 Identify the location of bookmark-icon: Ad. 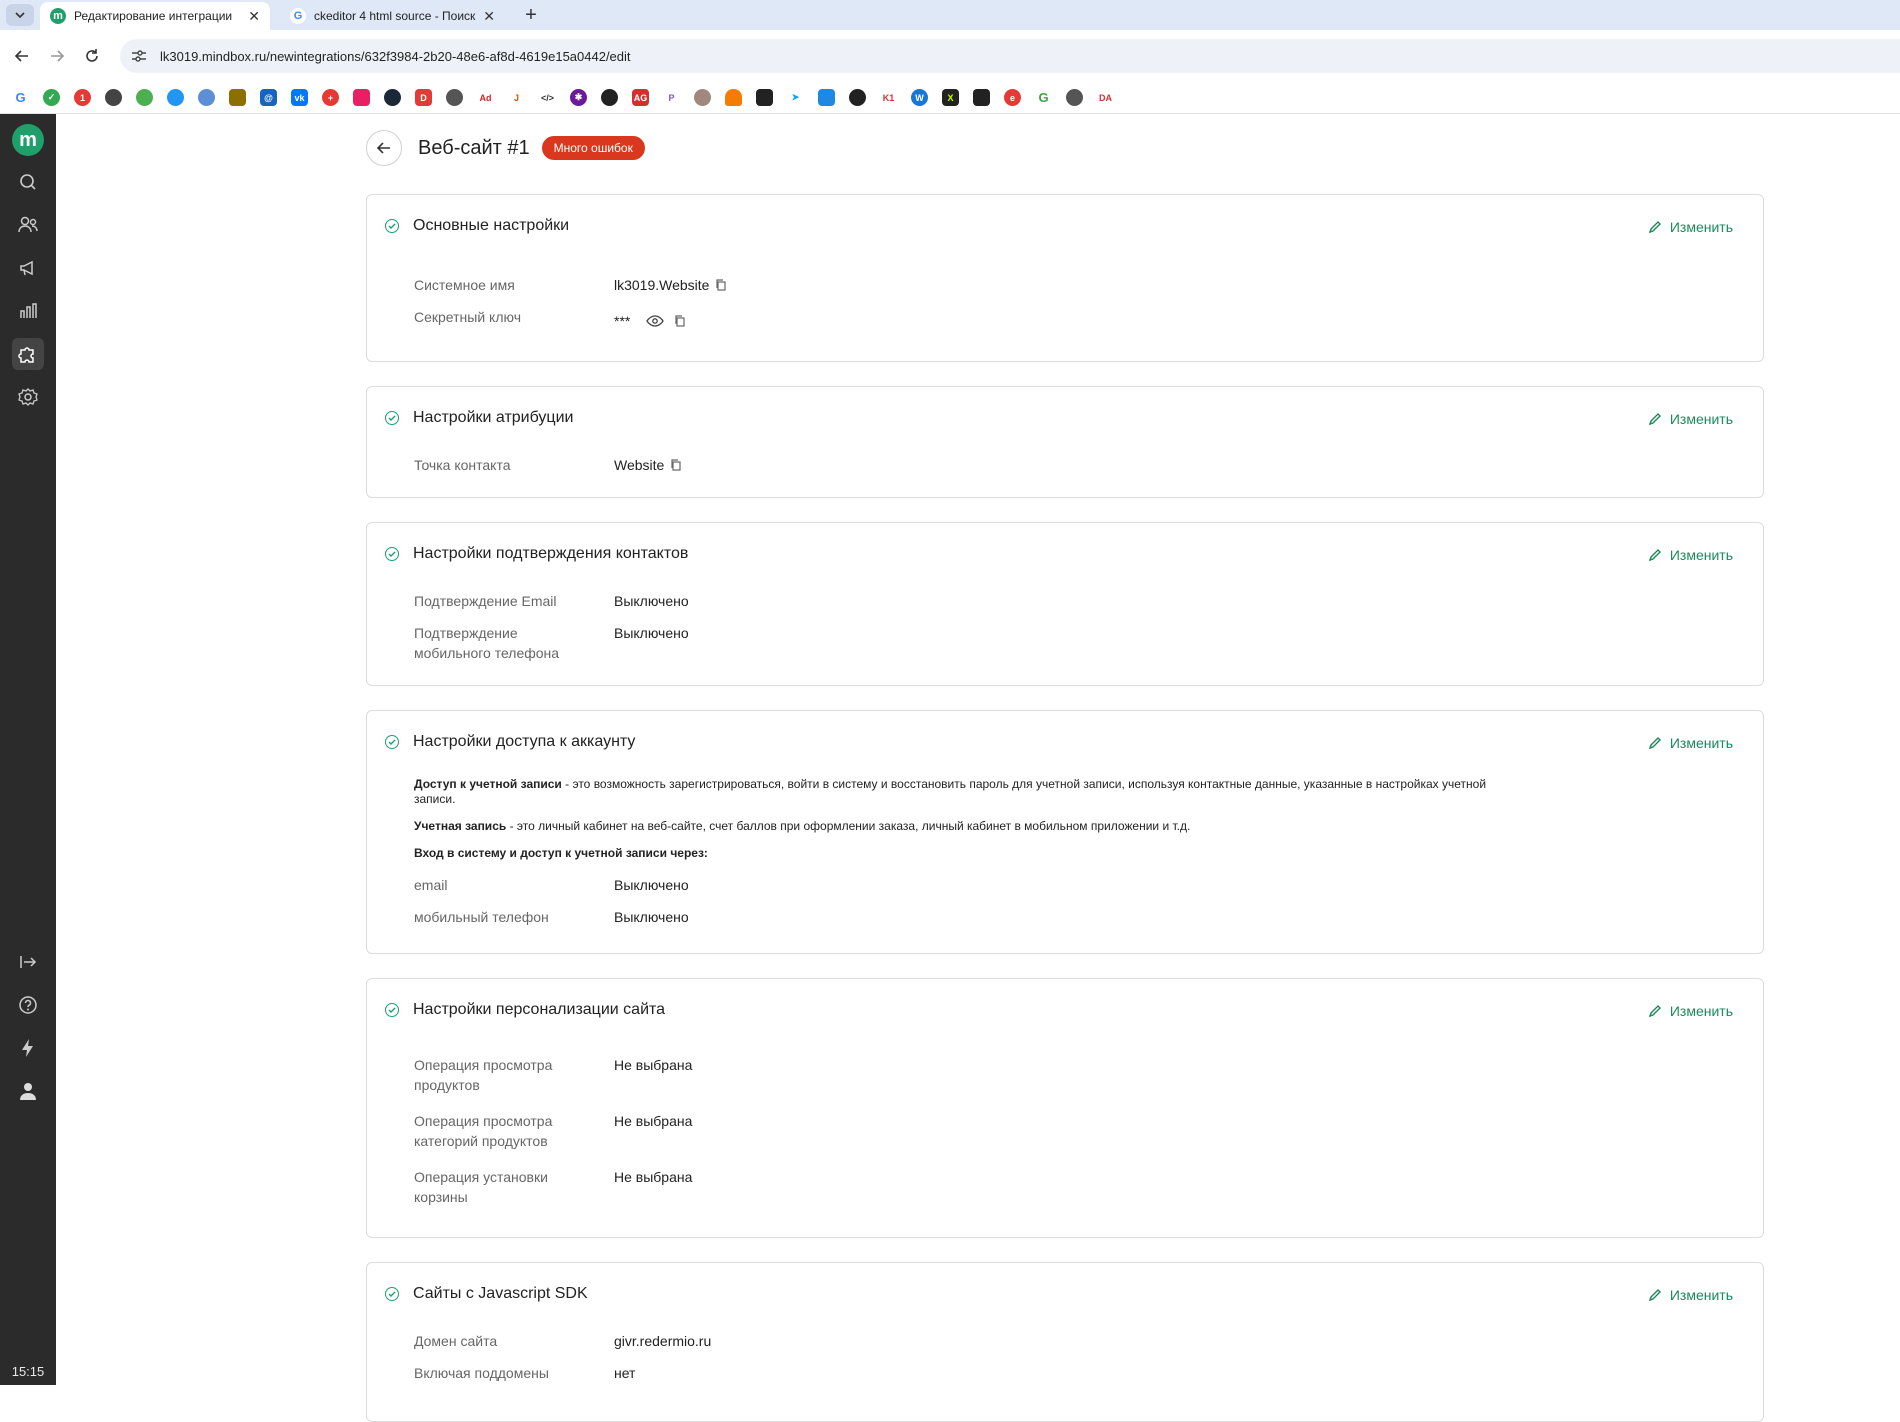
(485, 97).